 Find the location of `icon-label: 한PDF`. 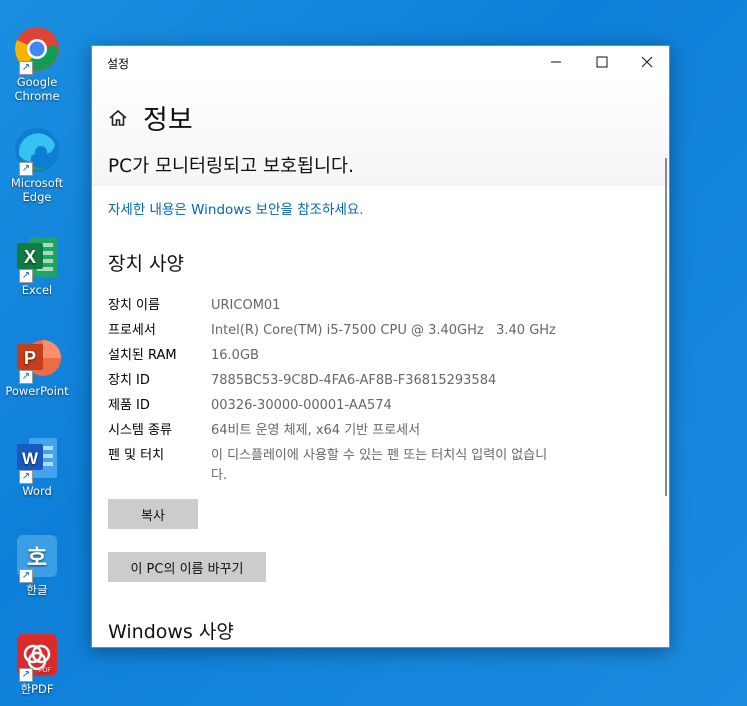

icon-label: 한PDF is located at coordinates (37, 689).